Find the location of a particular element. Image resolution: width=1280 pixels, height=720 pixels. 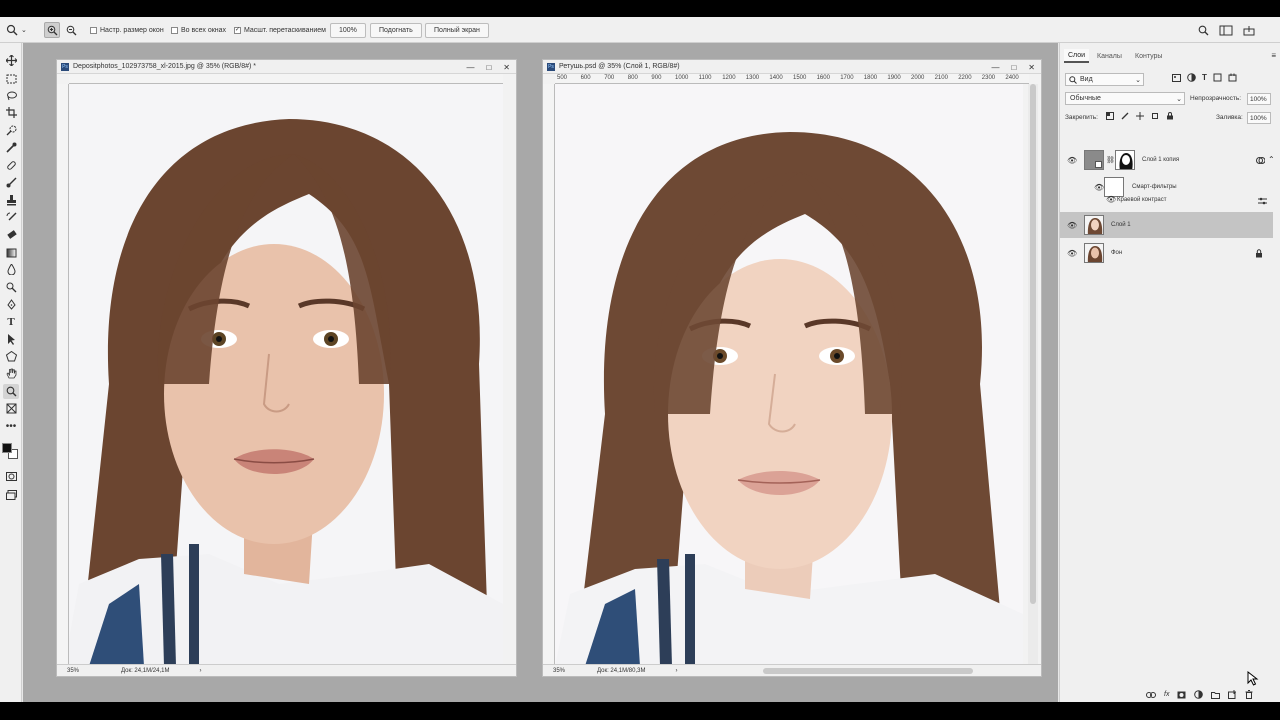

lasso-tool is located at coordinates (11, 95).